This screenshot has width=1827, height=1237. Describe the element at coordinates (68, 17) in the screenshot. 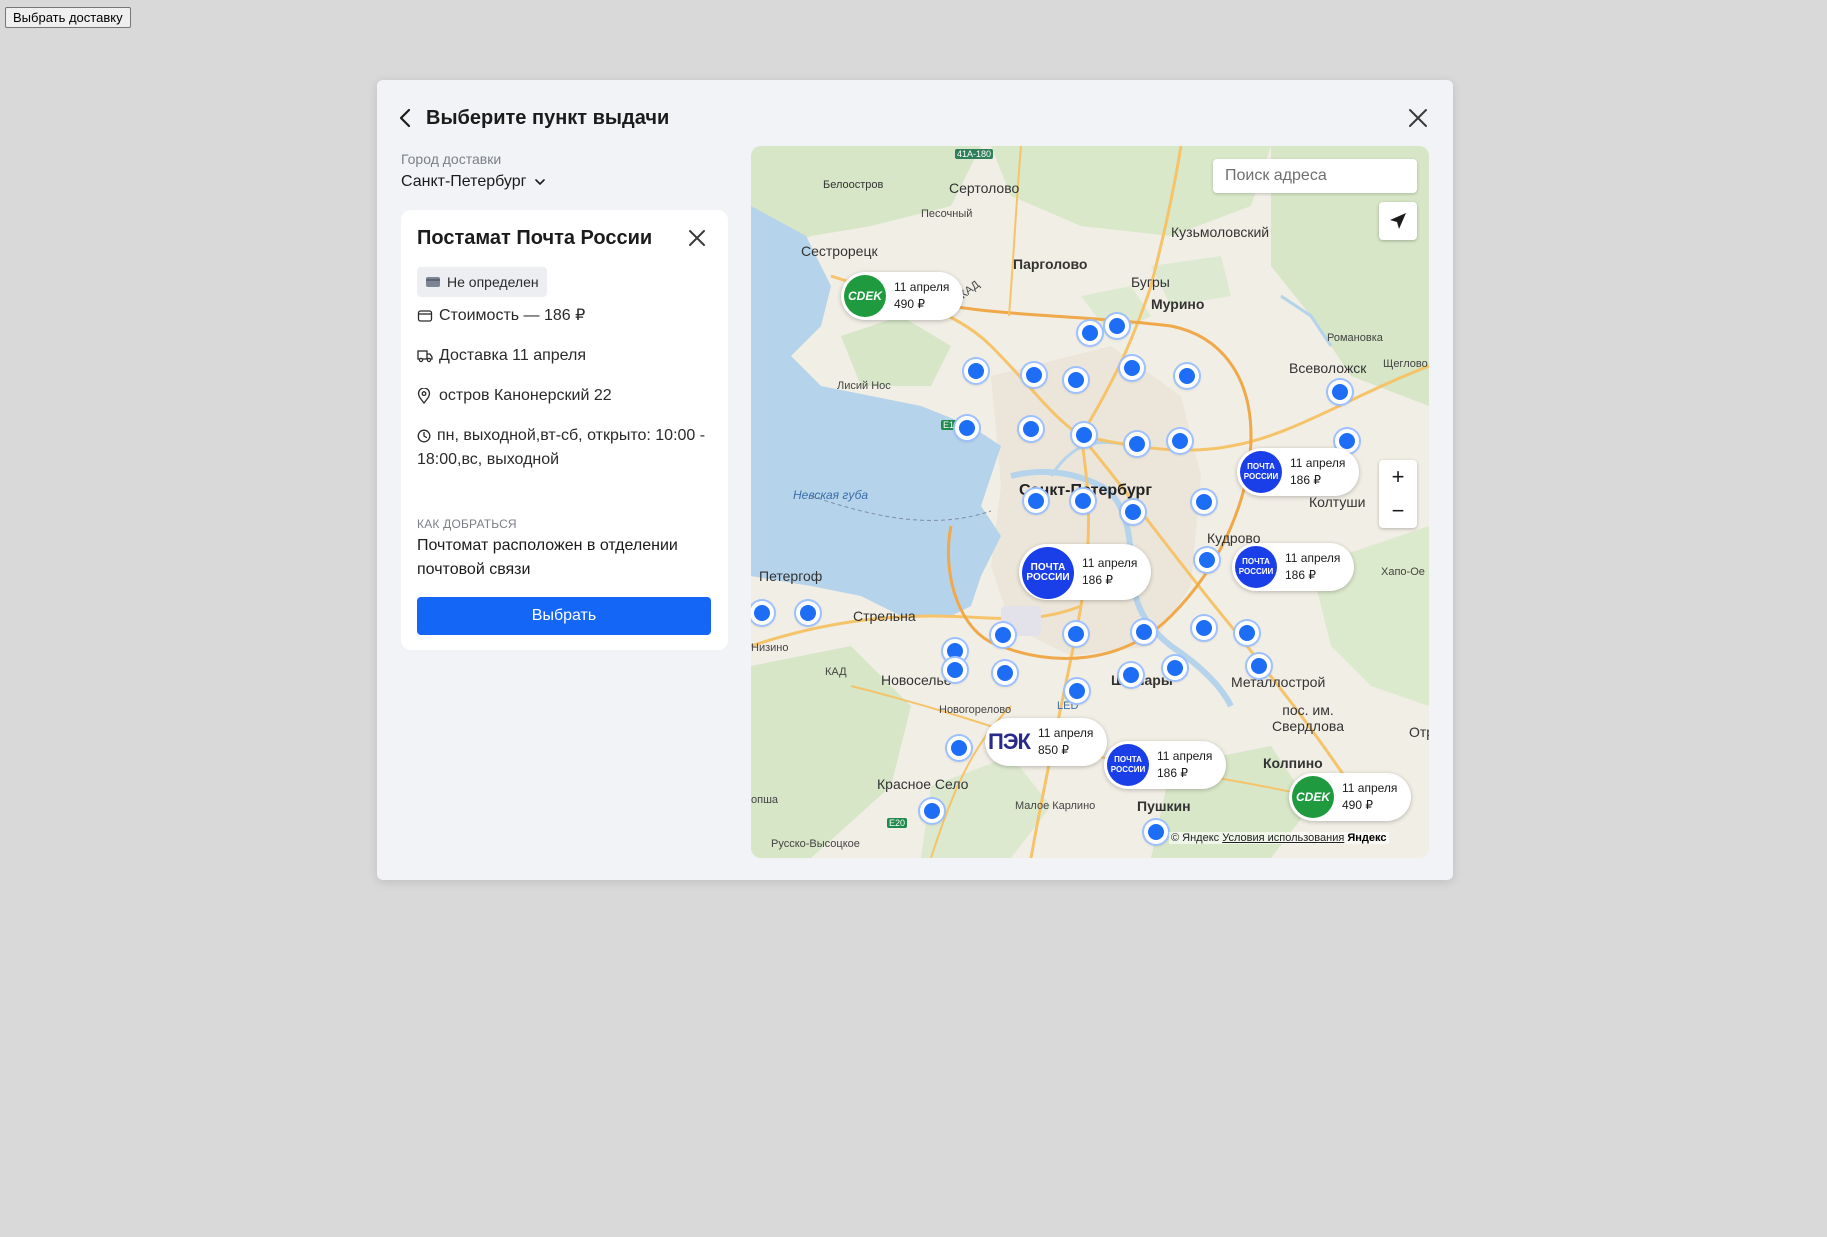

I see `open-delivery-button: Выбрать доставку` at that location.